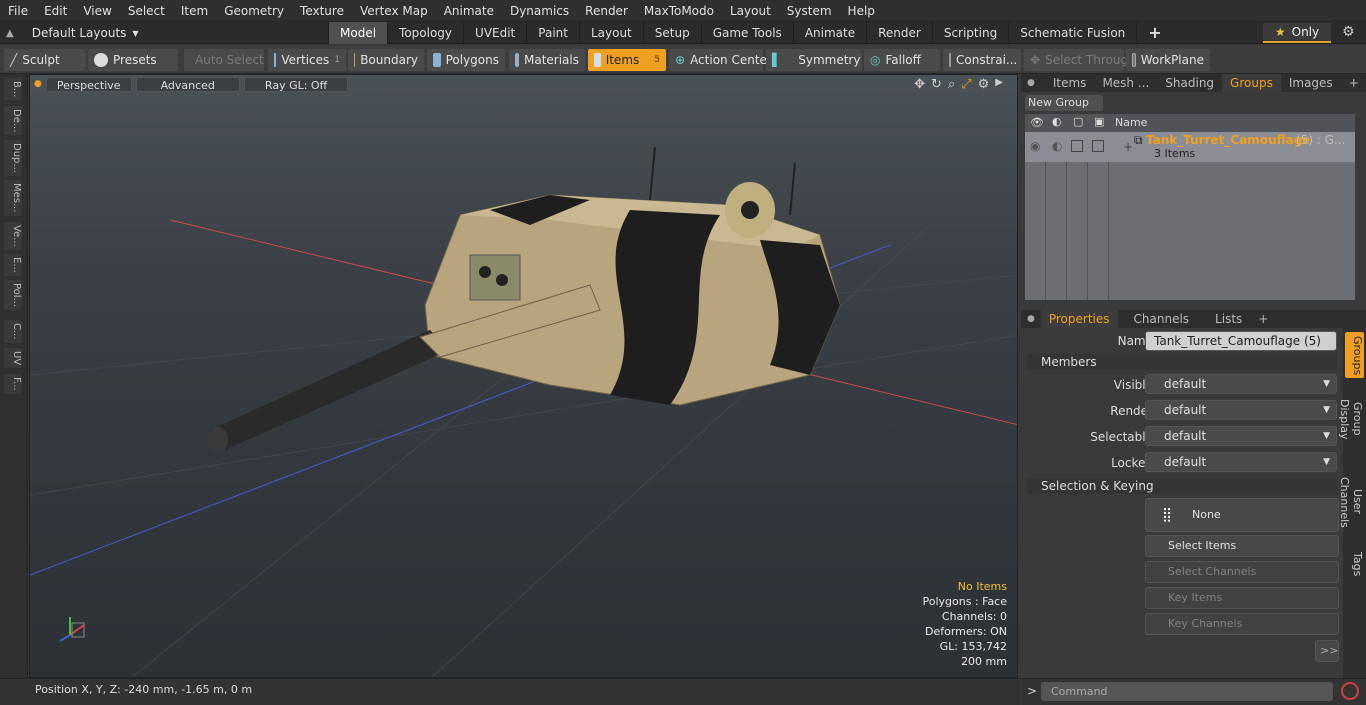 This screenshot has width=1366, height=705. Describe the element at coordinates (984, 84) in the screenshot. I see `viewport-gear-icon: ⚙` at that location.